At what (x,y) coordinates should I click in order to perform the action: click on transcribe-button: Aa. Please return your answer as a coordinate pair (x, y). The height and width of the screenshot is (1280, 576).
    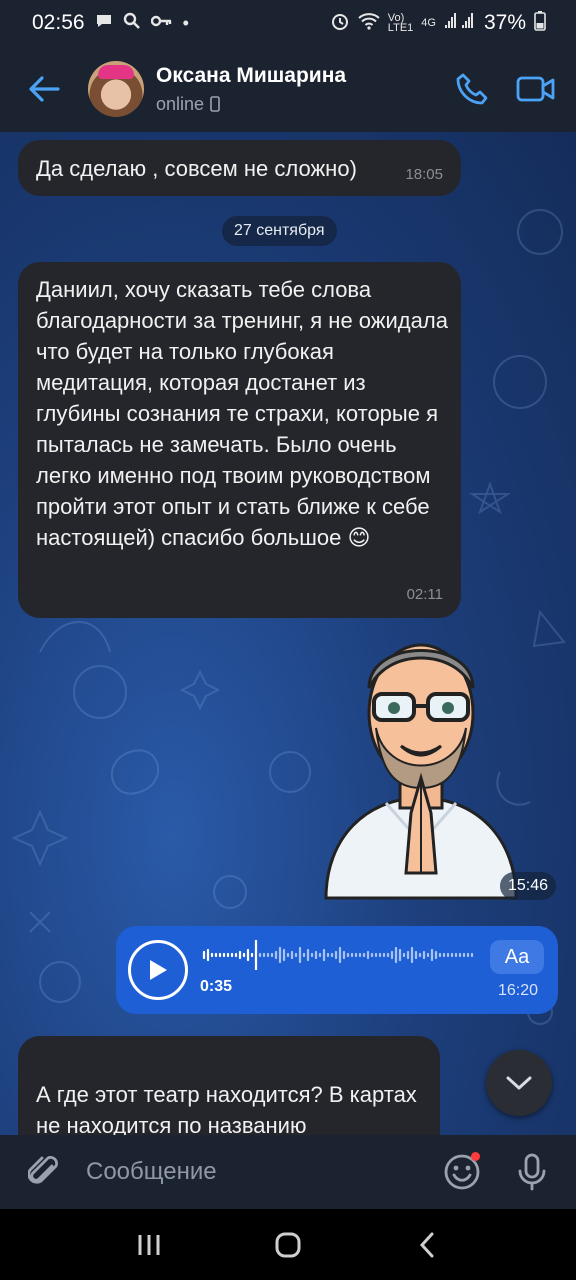
    Looking at the image, I should click on (517, 957).